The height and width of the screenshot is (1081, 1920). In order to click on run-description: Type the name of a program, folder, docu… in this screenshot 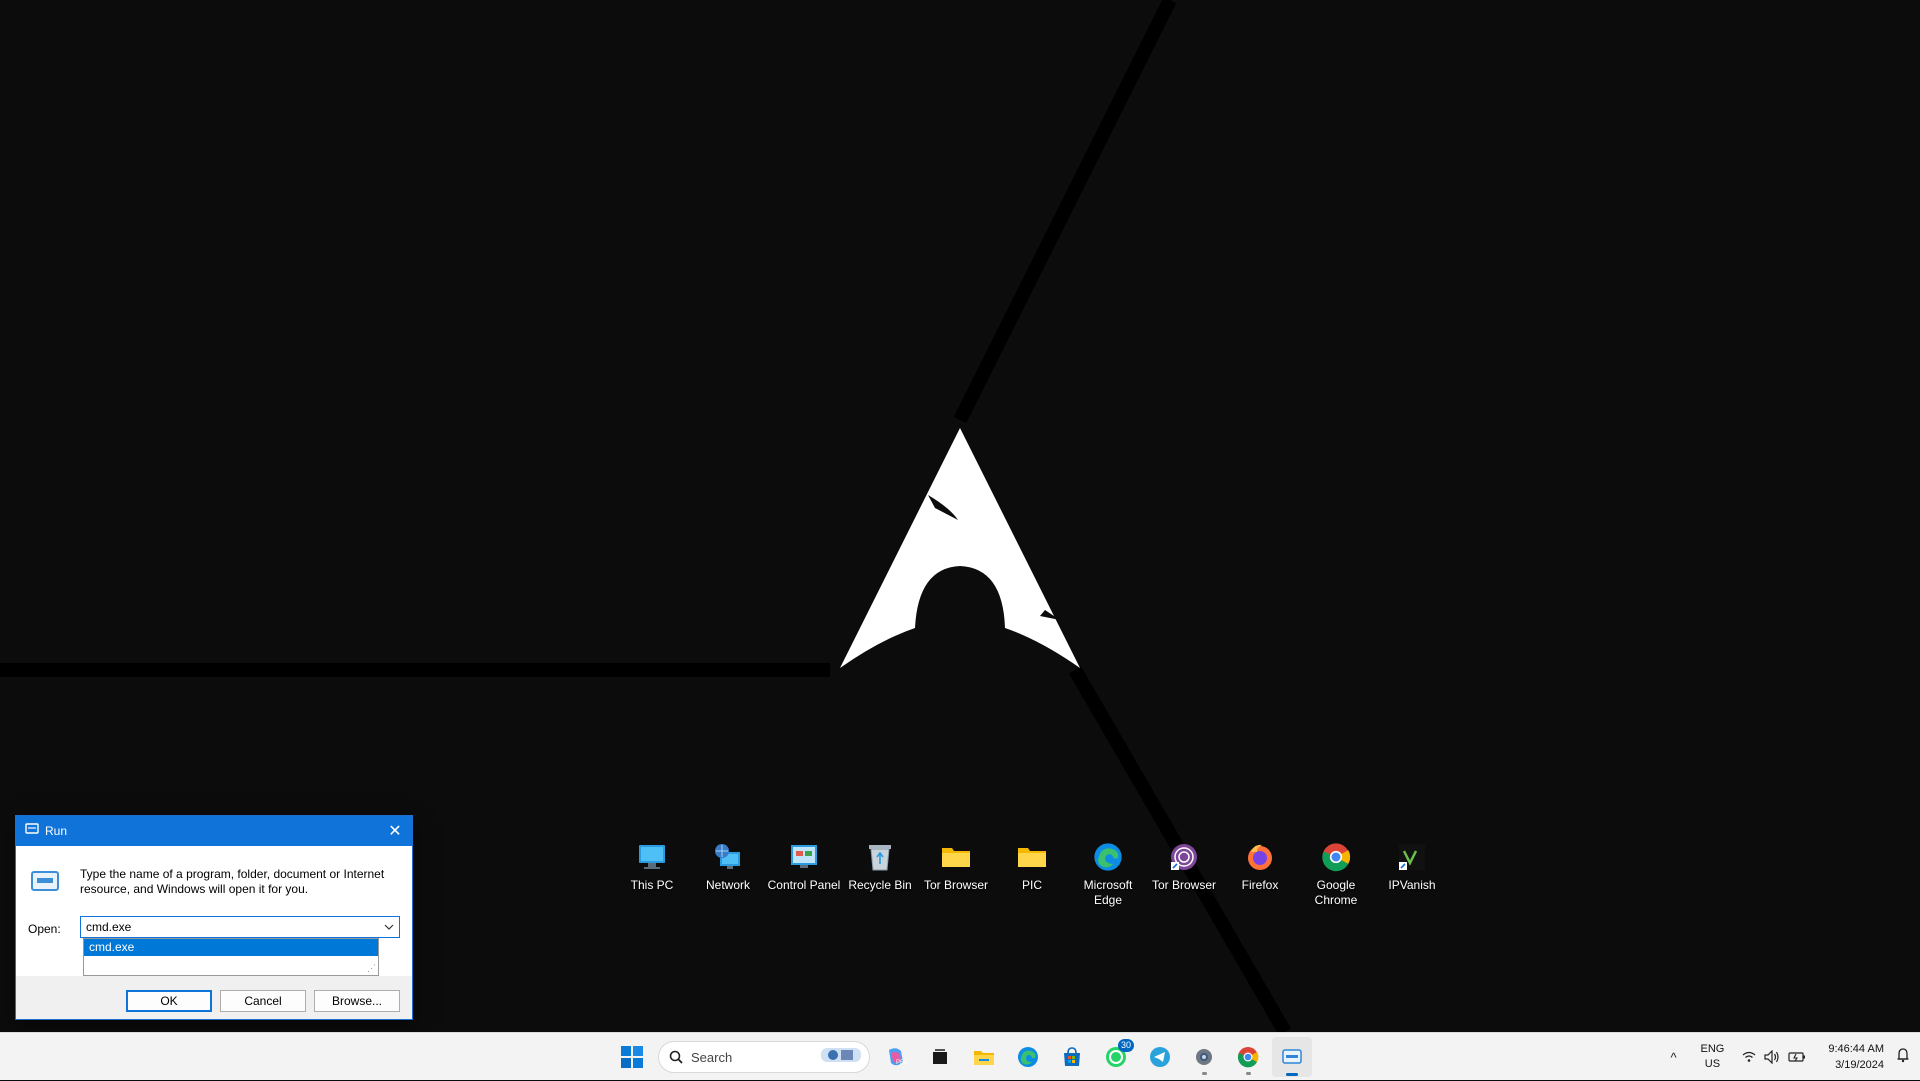, I will do `click(240, 882)`.